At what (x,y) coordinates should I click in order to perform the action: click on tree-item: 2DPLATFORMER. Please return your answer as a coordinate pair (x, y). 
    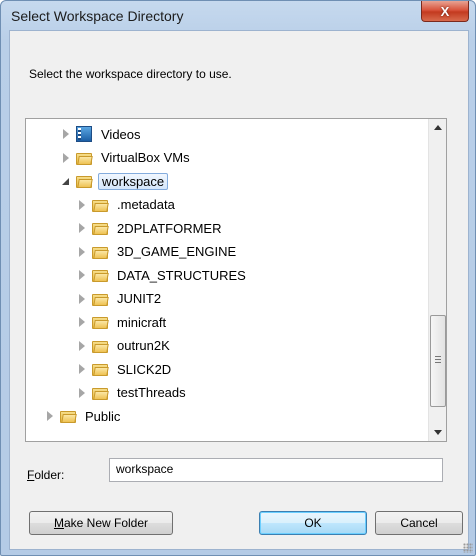
    Looking at the image, I should click on (236, 228).